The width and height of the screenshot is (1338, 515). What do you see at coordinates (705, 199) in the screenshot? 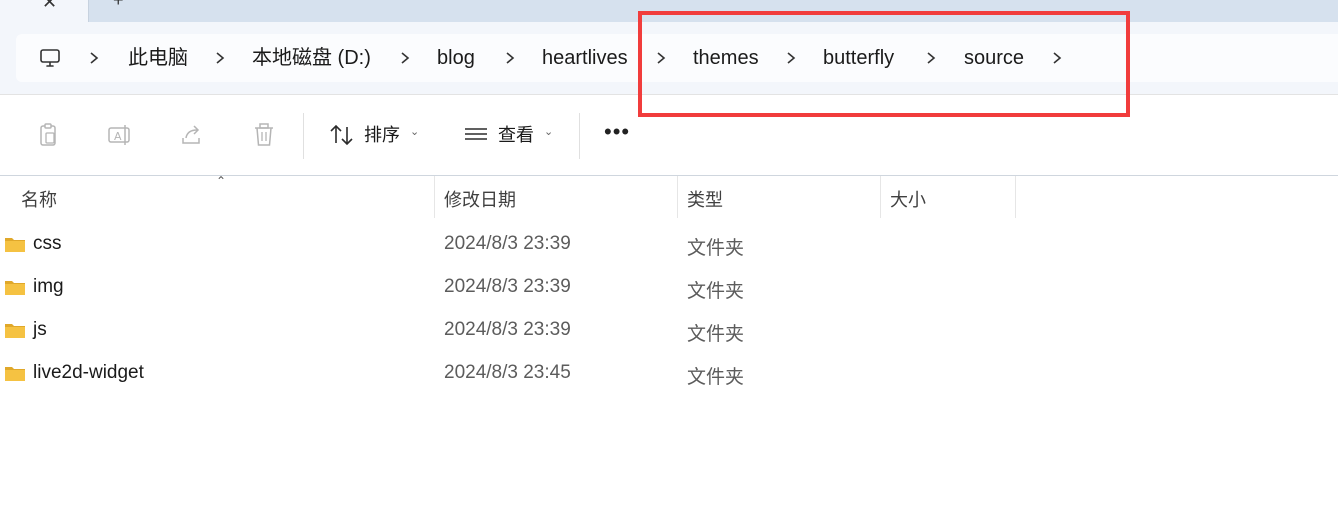
I see `column-header-type: 类型` at bounding box center [705, 199].